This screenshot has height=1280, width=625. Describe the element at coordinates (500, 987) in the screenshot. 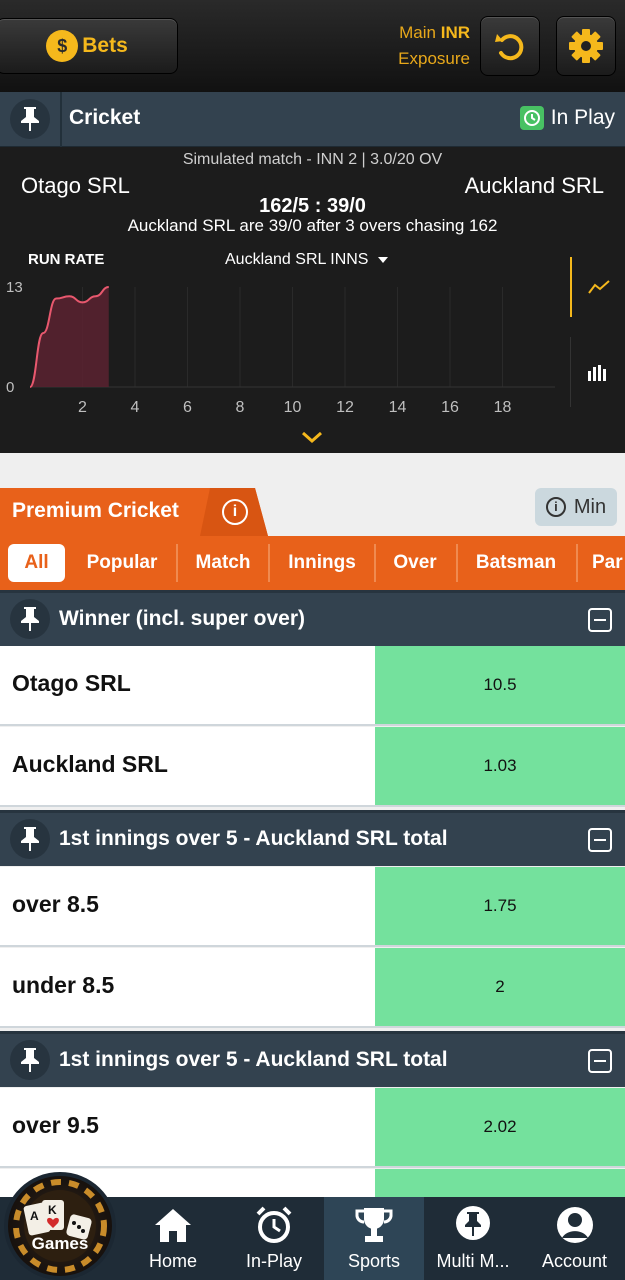

I see `odds-button: 2` at that location.